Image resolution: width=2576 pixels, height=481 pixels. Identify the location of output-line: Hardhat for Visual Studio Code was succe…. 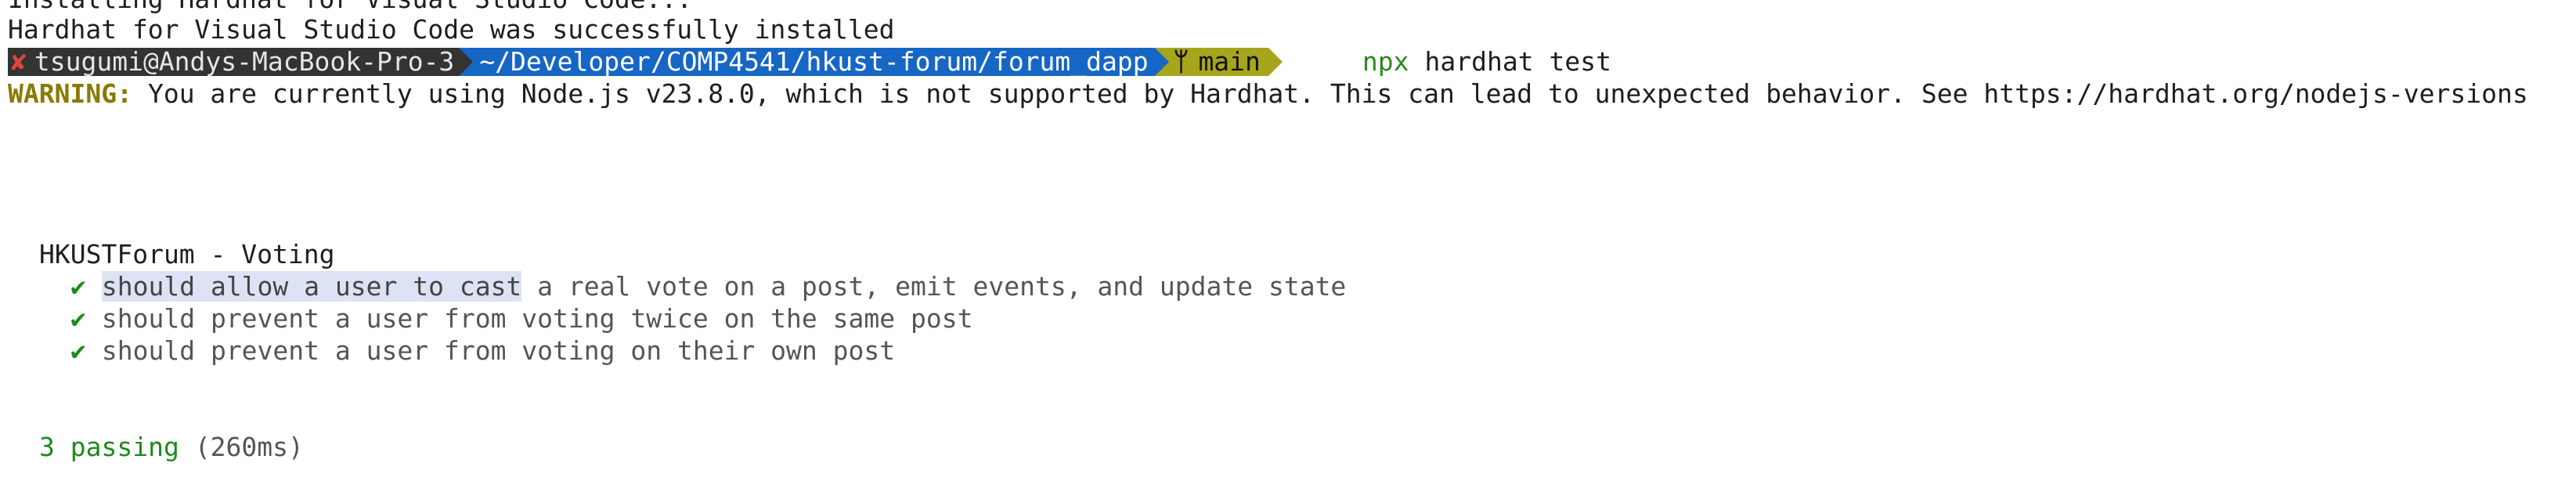
(451, 29).